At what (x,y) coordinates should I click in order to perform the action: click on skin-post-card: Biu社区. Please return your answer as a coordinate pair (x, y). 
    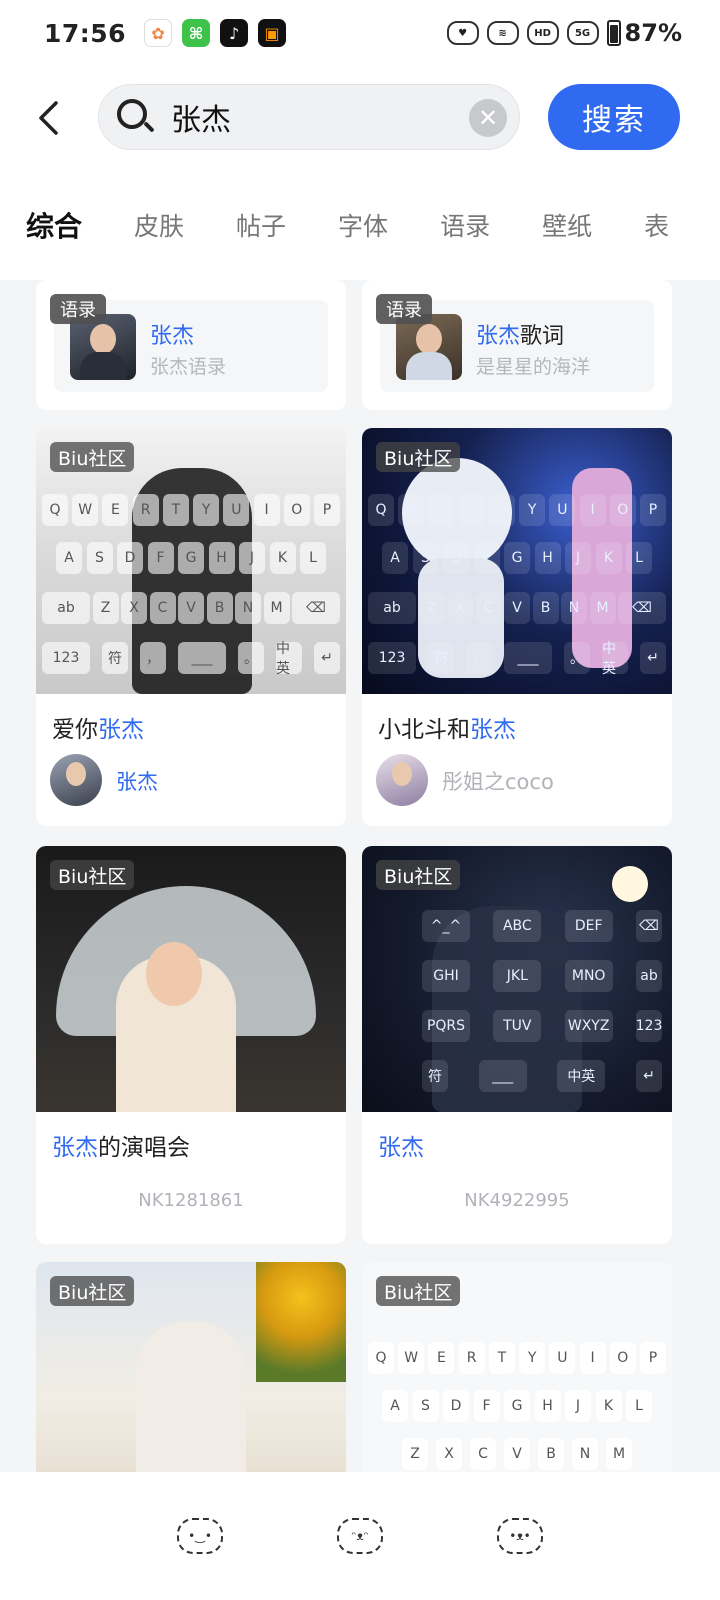
    Looking at the image, I should click on (191, 1367).